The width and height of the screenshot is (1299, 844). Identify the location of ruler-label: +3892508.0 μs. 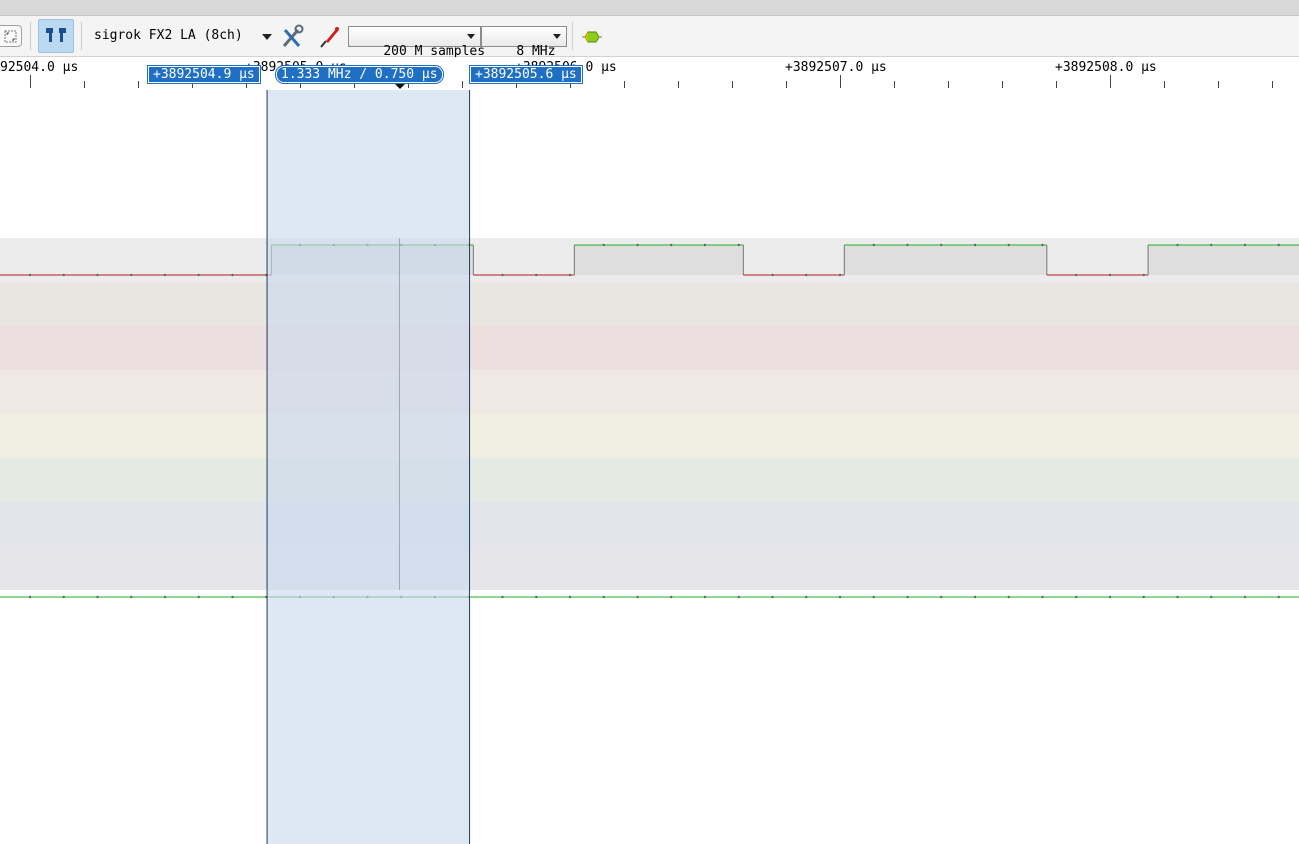
(1106, 67).